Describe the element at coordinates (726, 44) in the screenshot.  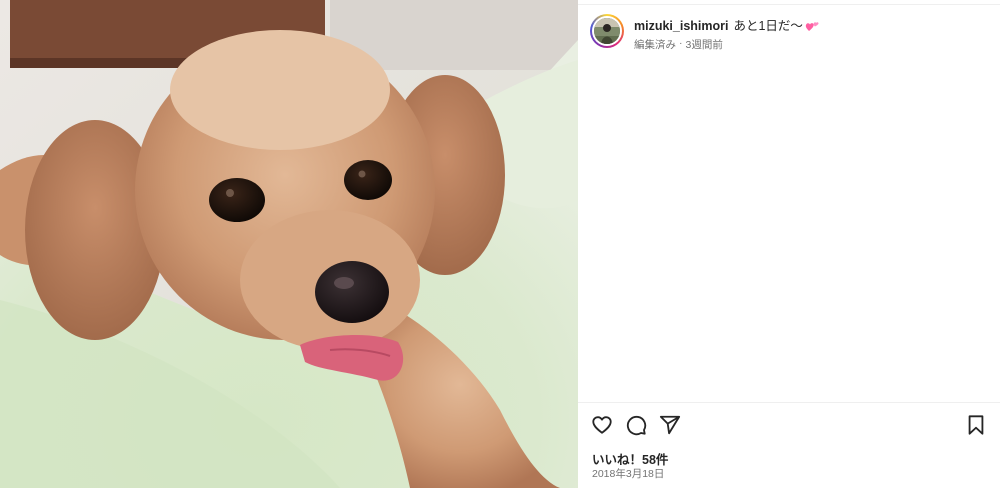
I see `post-meta: 編集済み · 3週間前` at that location.